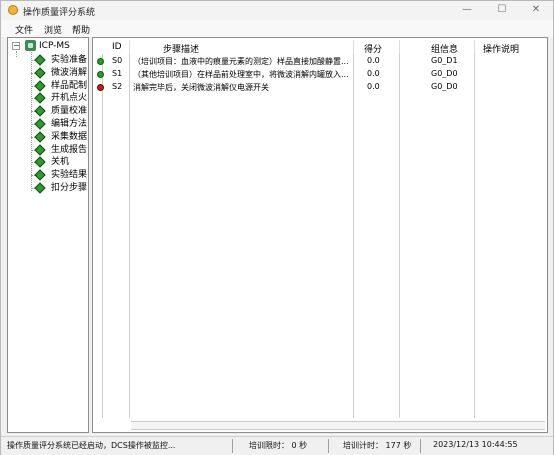  What do you see at coordinates (16, 46) in the screenshot?
I see `collapse-icon: −` at bounding box center [16, 46].